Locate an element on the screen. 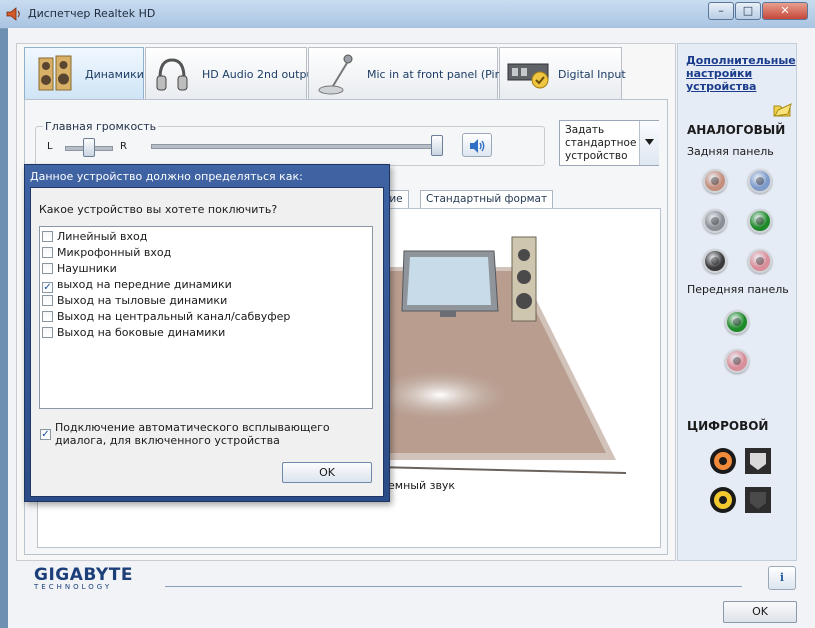  rear-jack-line-in-blue is located at coordinates (760, 181).